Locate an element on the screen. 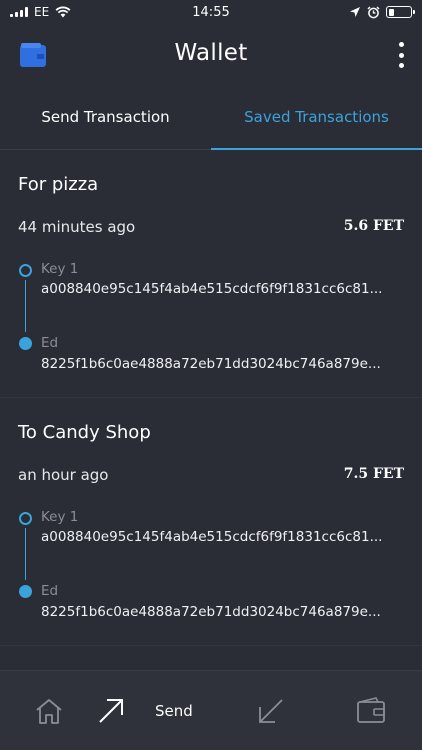 The width and height of the screenshot is (422, 750). more-menu-icon is located at coordinates (401, 55).